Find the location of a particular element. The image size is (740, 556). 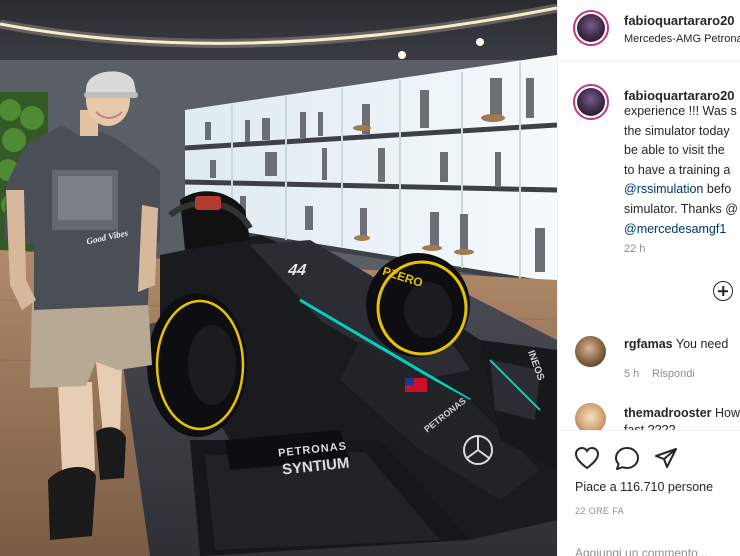

commenter-avatar is located at coordinates (590, 351).